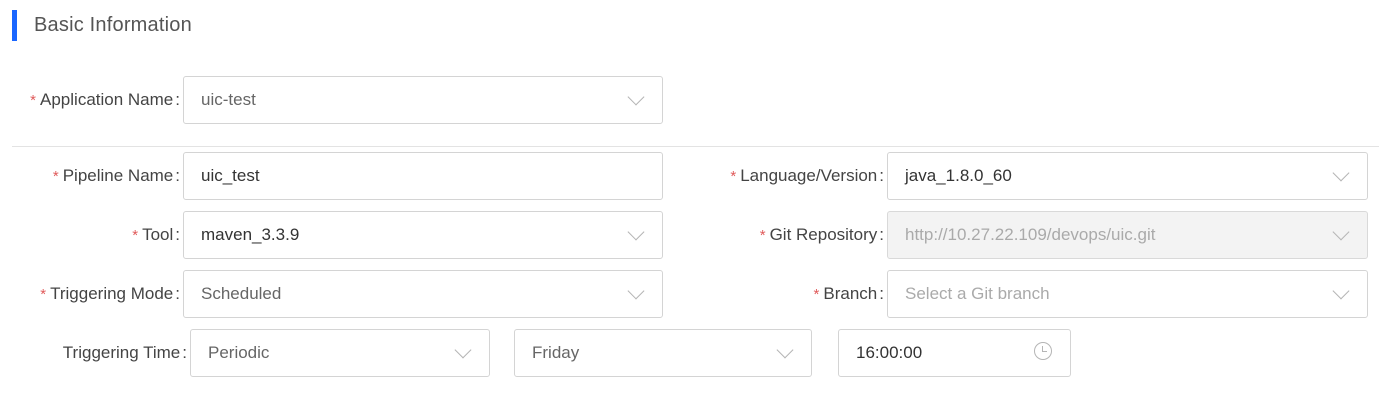 This screenshot has height=398, width=1379. I want to click on application-name-field: * Application Name :, so click(96, 100).